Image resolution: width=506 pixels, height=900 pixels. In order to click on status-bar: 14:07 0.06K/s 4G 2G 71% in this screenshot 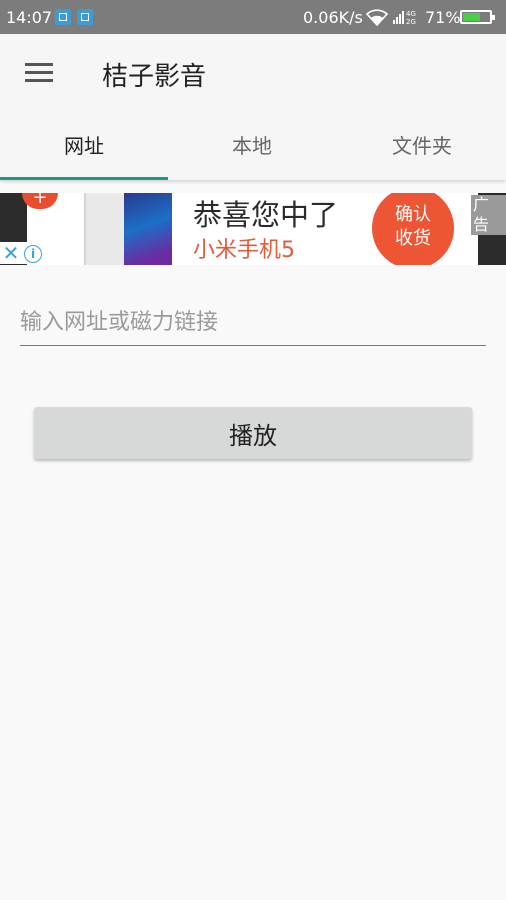, I will do `click(253, 17)`.